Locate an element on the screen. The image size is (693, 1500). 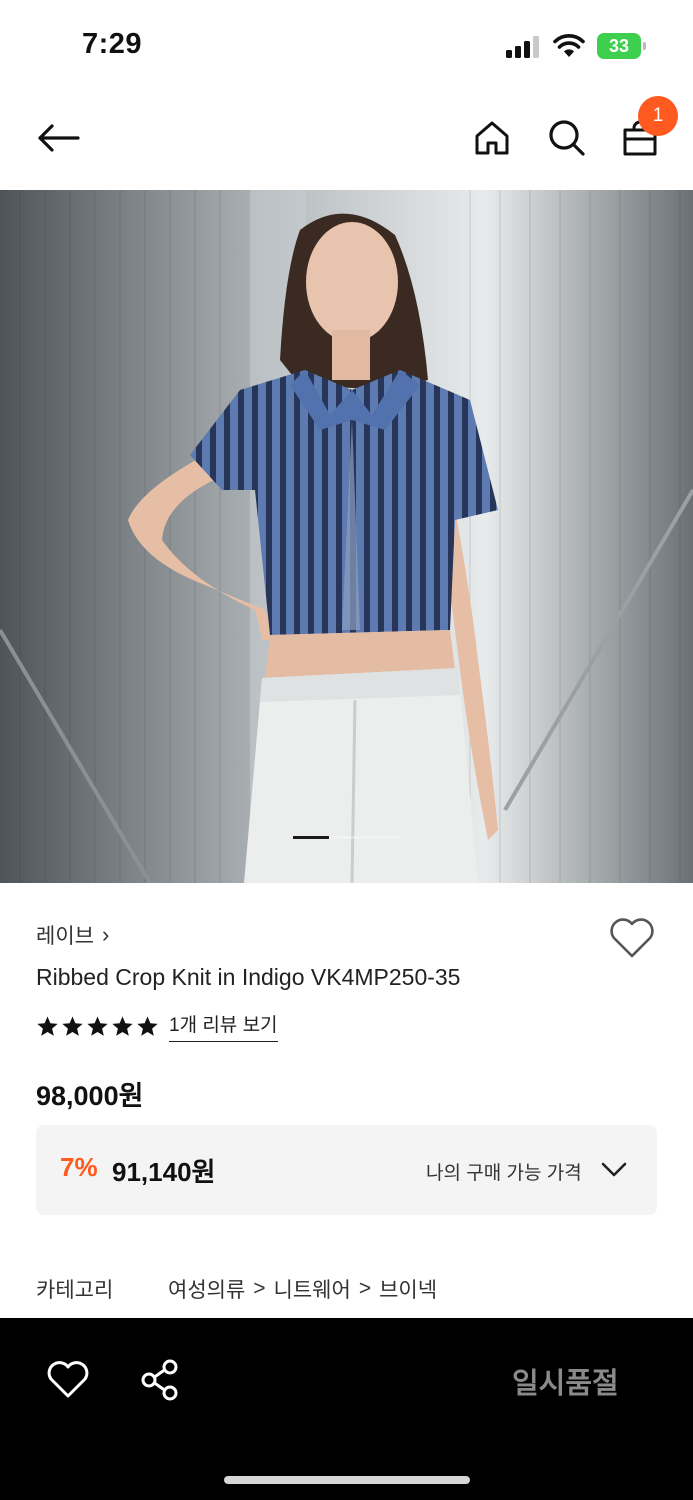
original-price: 98,000원 is located at coordinates (90, 1096).